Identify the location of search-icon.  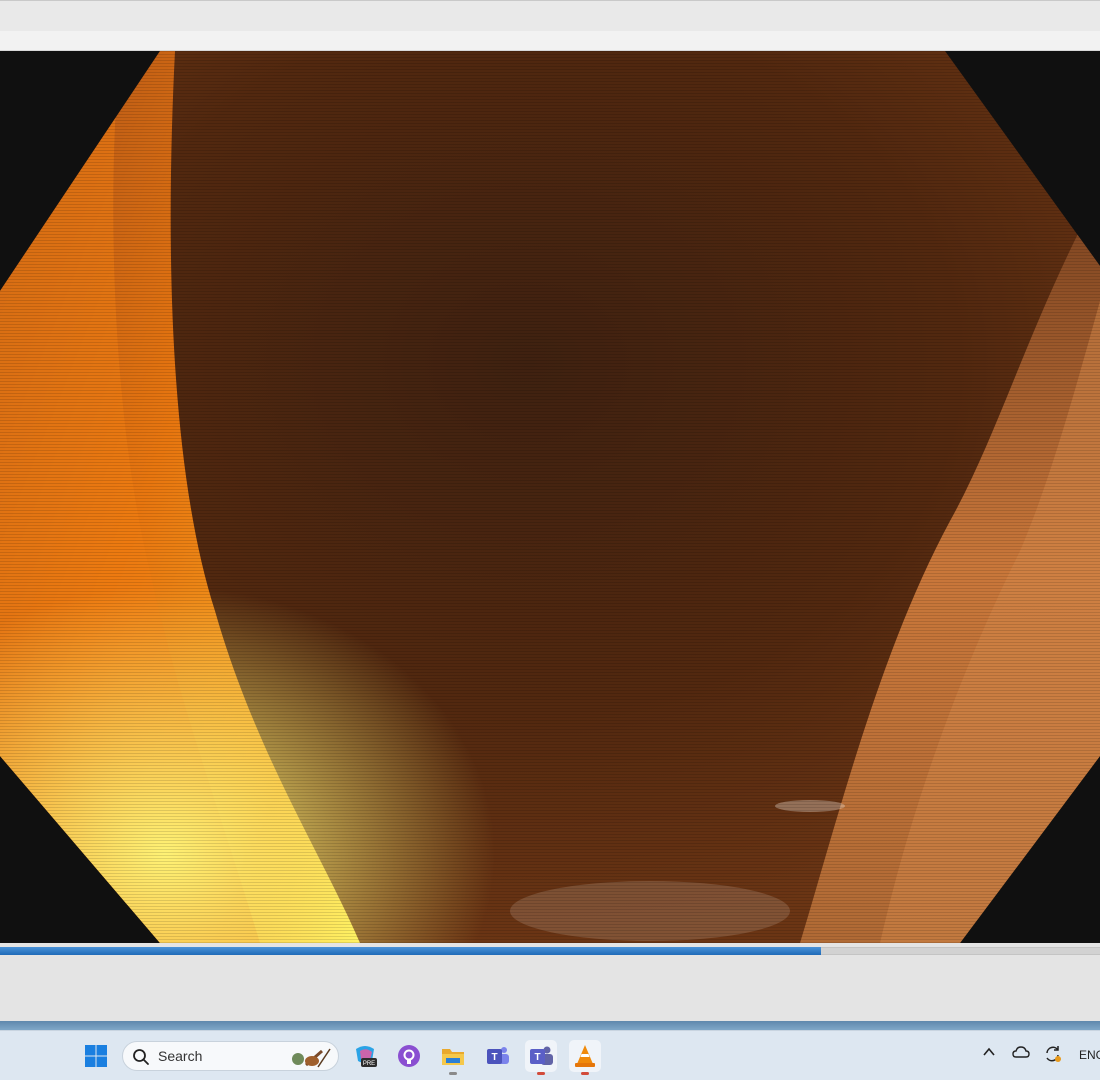
(141, 1057).